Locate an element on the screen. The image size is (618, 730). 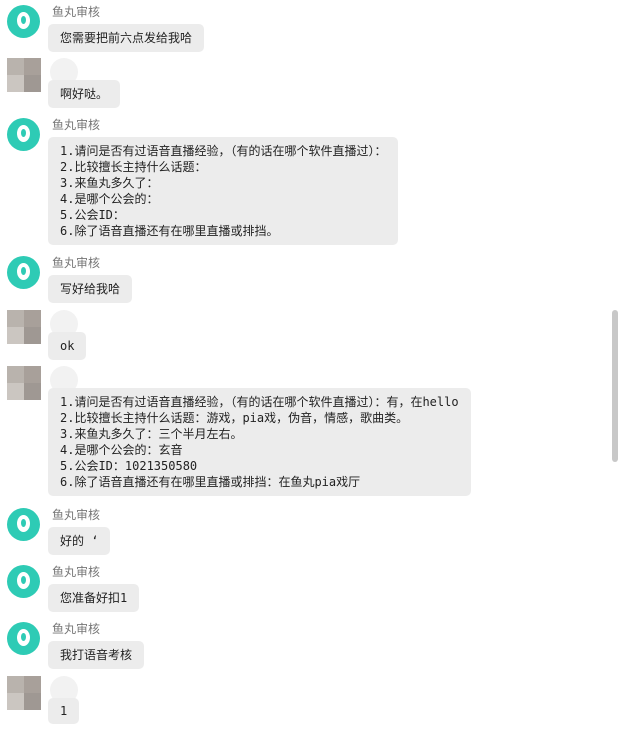
message-line: 5.公会ID：1021350580 is located at coordinates (129, 466).